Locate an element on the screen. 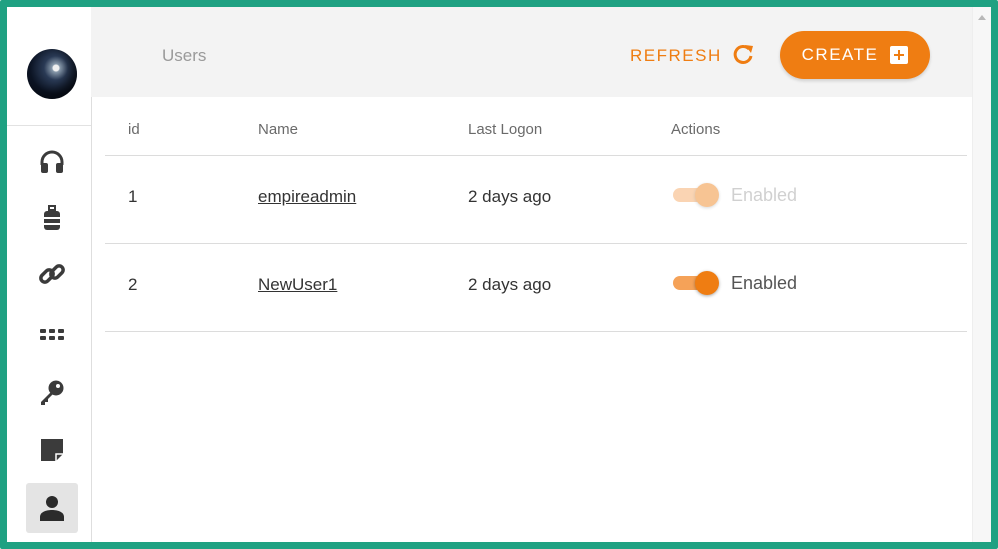 Image resolution: width=998 pixels, height=549 pixels. key-icon is located at coordinates (52, 392).